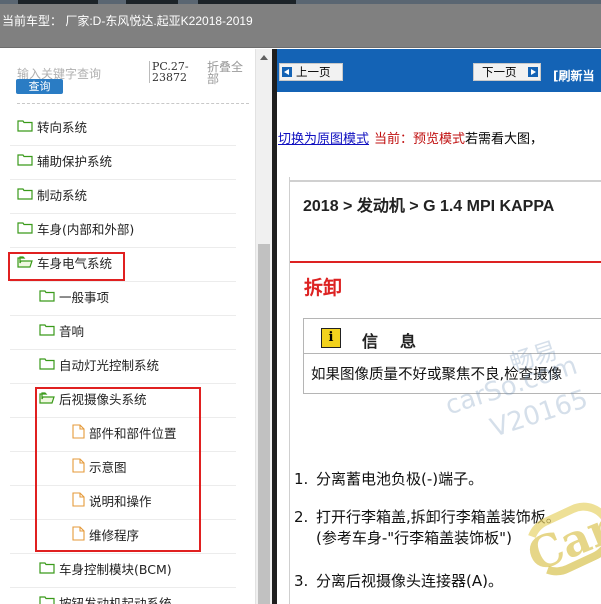 This screenshot has width=601, height=604. What do you see at coordinates (533, 72) in the screenshot?
I see `arrow-right-icon` at bounding box center [533, 72].